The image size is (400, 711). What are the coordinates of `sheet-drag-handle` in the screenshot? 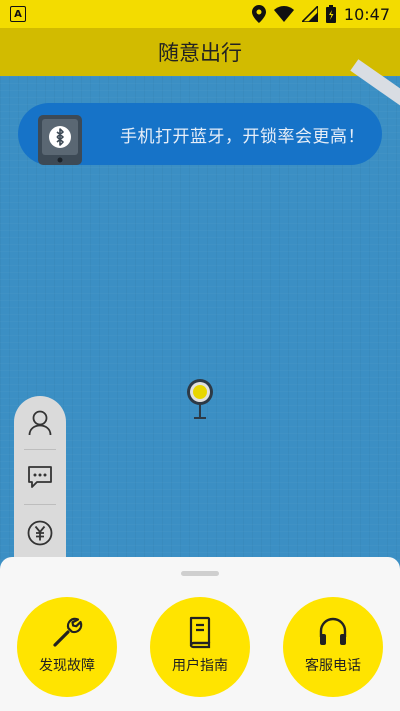 It's located at (200, 573).